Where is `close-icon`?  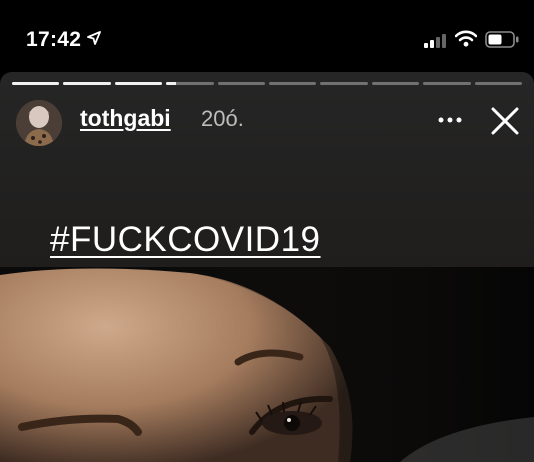 close-icon is located at coordinates (505, 121).